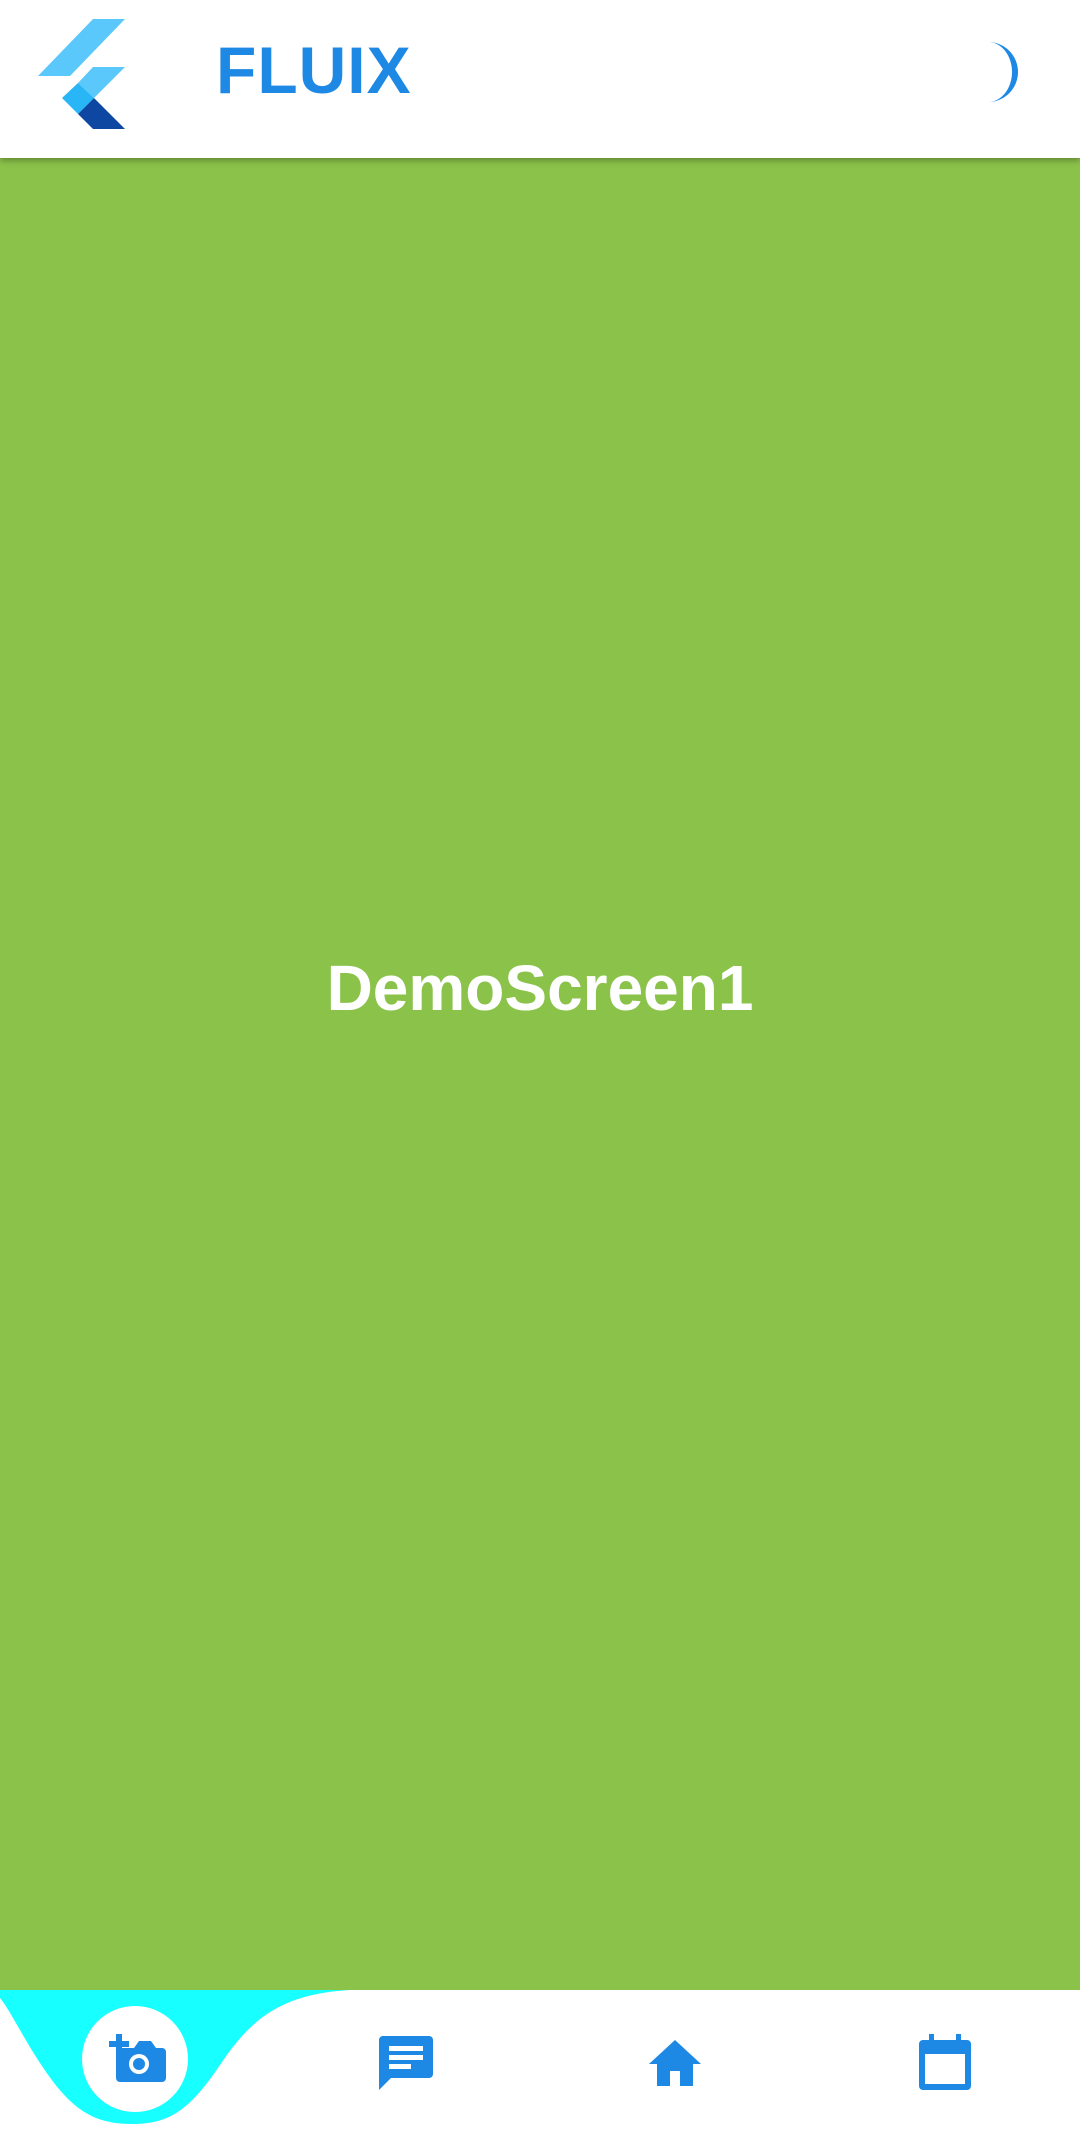 The width and height of the screenshot is (1080, 2138). Describe the element at coordinates (540, 79) in the screenshot. I see `app-bar: FLUIX` at that location.